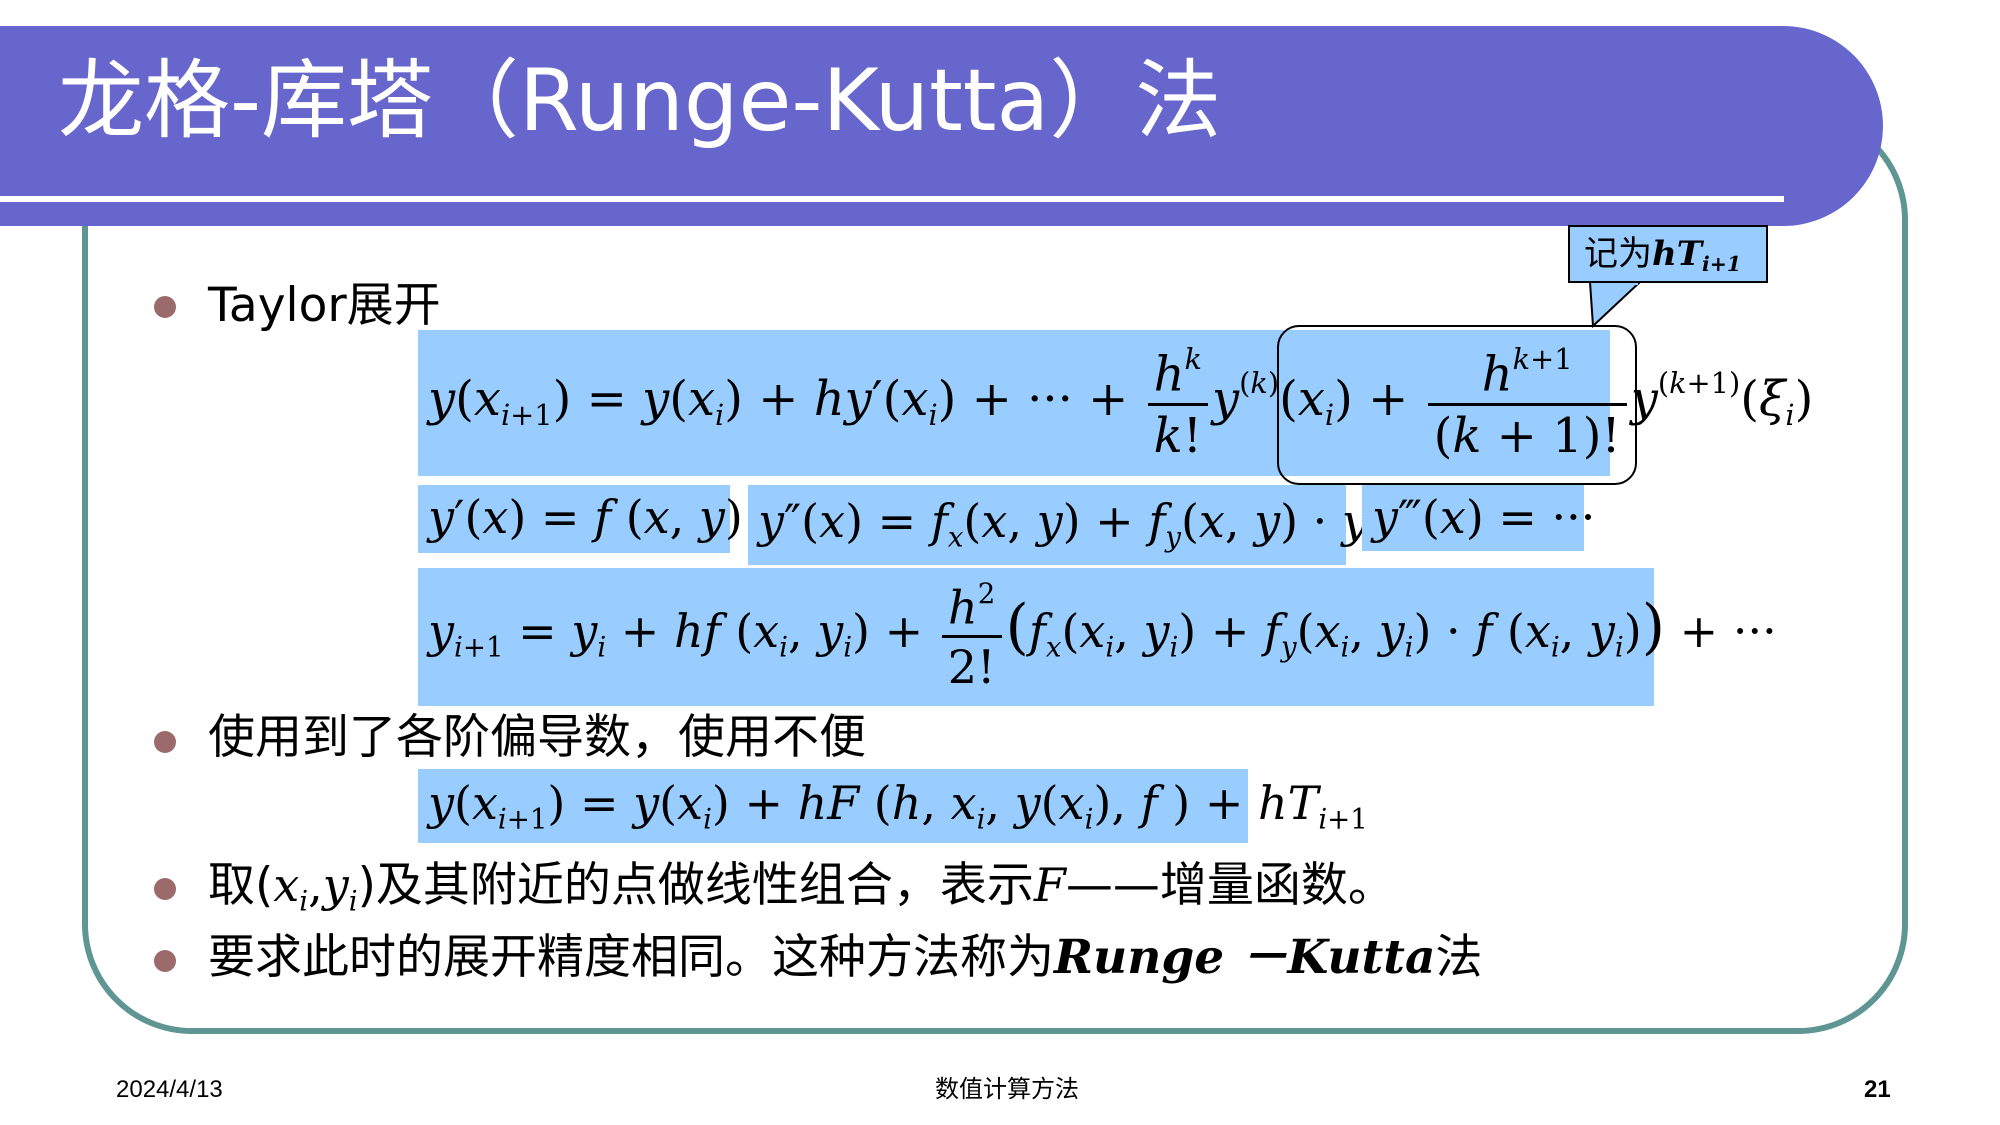 The image size is (2000, 1125). I want to click on footer-date: 2024/4/13, so click(169, 1089).